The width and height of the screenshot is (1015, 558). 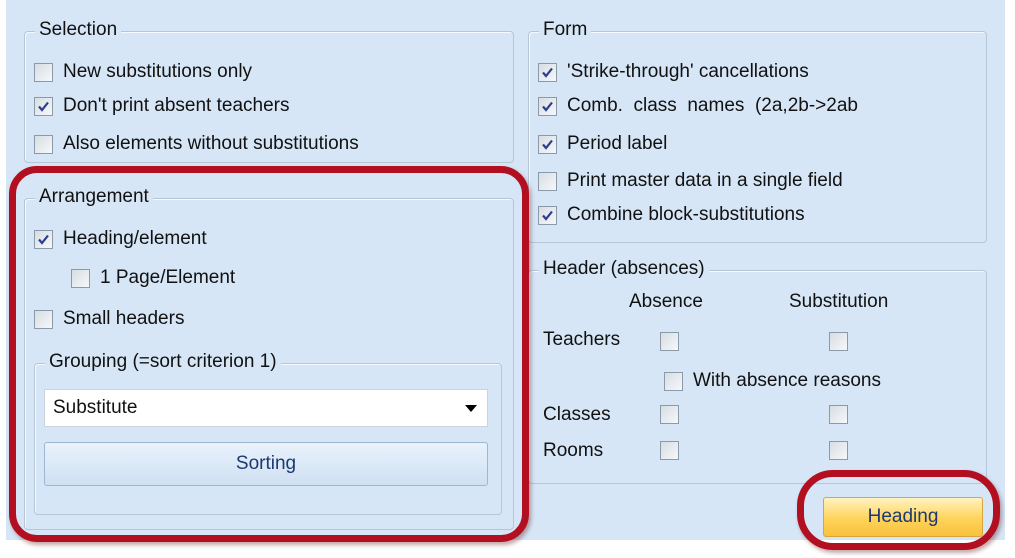 What do you see at coordinates (838, 414) in the screenshot?
I see `classes-substitution-checkbox` at bounding box center [838, 414].